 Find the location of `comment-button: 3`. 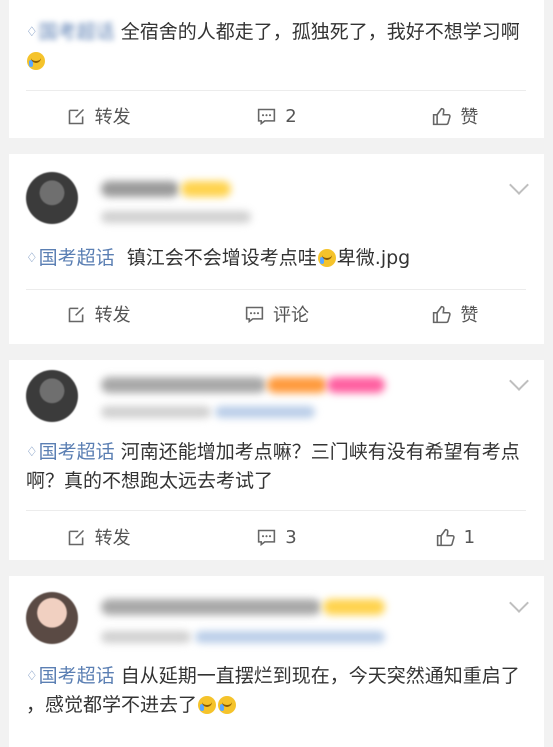

comment-button: 3 is located at coordinates (276, 537).